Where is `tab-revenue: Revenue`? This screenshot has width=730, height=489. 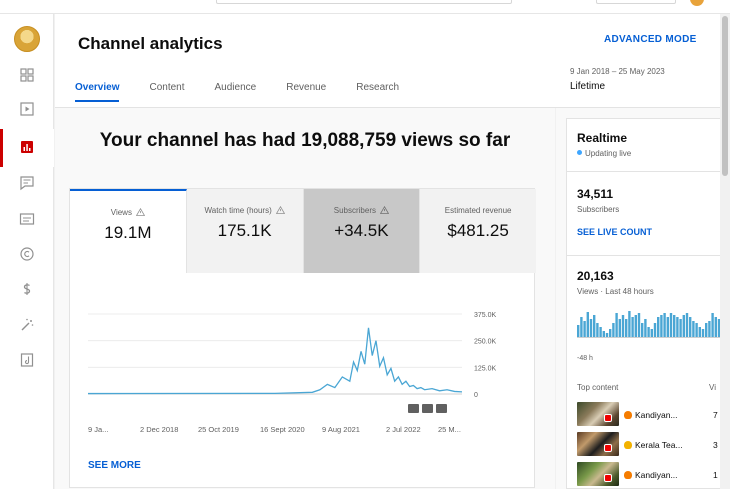
tab-revenue: Revenue is located at coordinates (306, 92).